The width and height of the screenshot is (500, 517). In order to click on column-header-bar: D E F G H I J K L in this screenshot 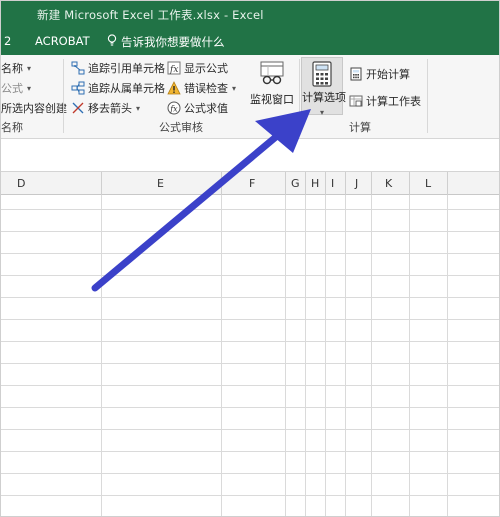, I will do `click(250, 183)`.